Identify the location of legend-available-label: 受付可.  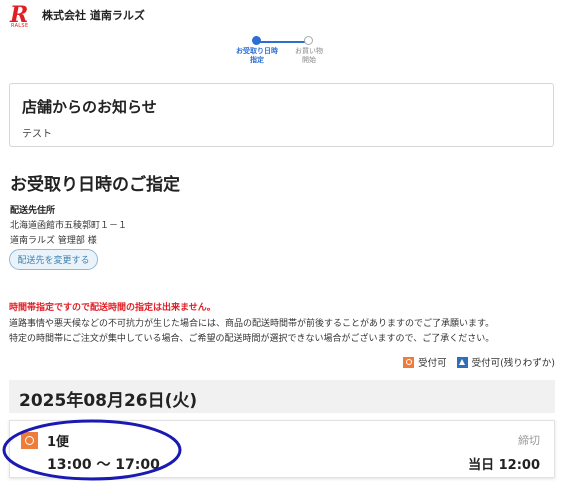
(432, 363).